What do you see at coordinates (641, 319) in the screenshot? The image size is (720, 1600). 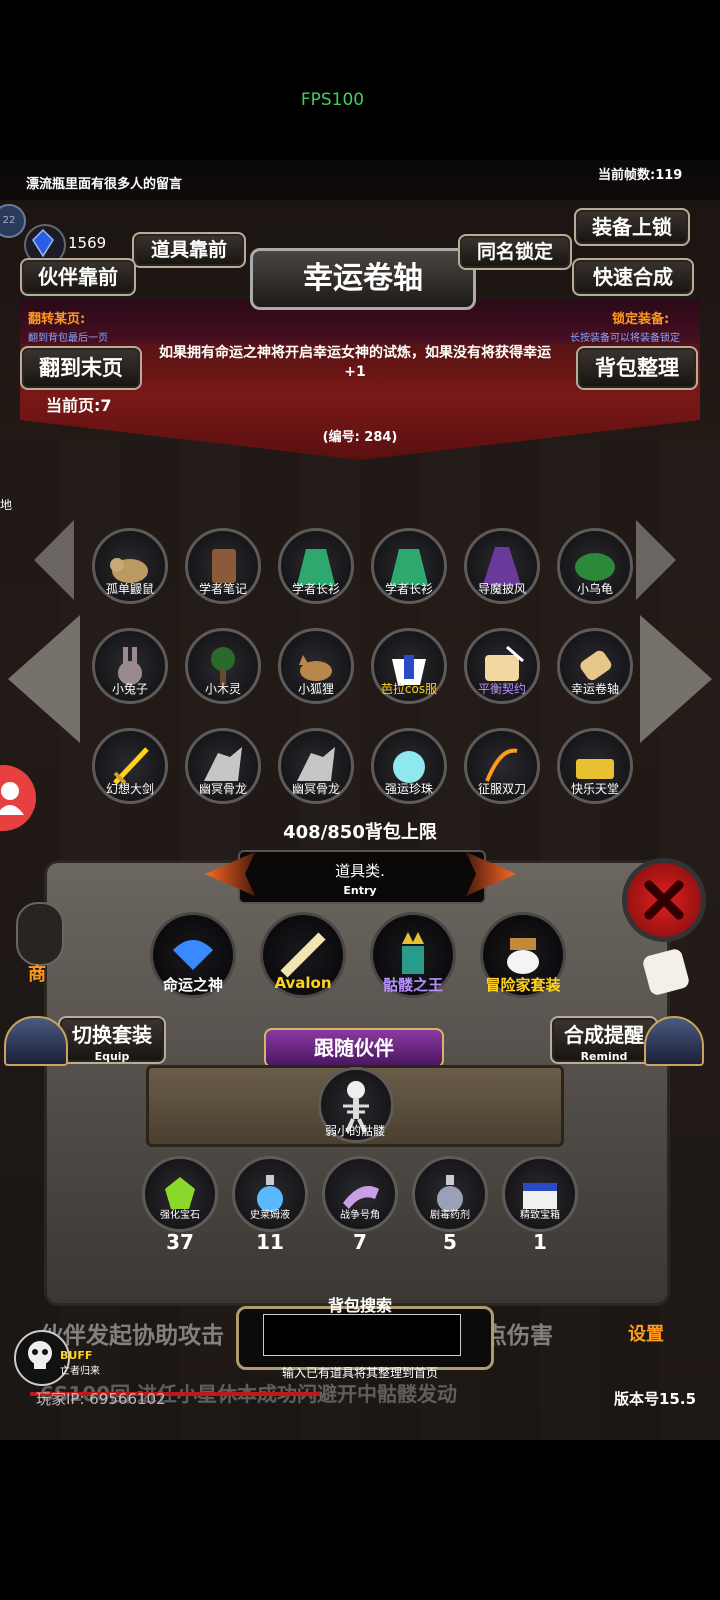 I see `lock-equip-hint-title: 锁定装备:` at bounding box center [641, 319].